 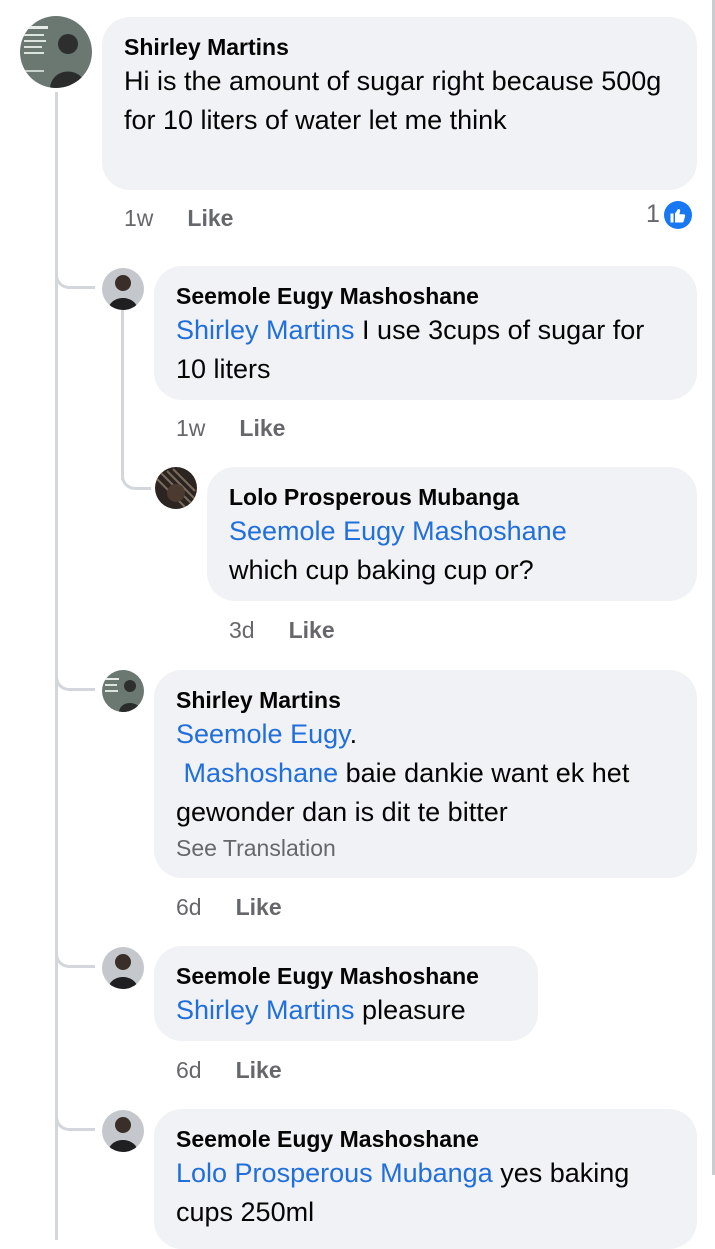 What do you see at coordinates (242, 630) in the screenshot?
I see `comment-time: 3d` at bounding box center [242, 630].